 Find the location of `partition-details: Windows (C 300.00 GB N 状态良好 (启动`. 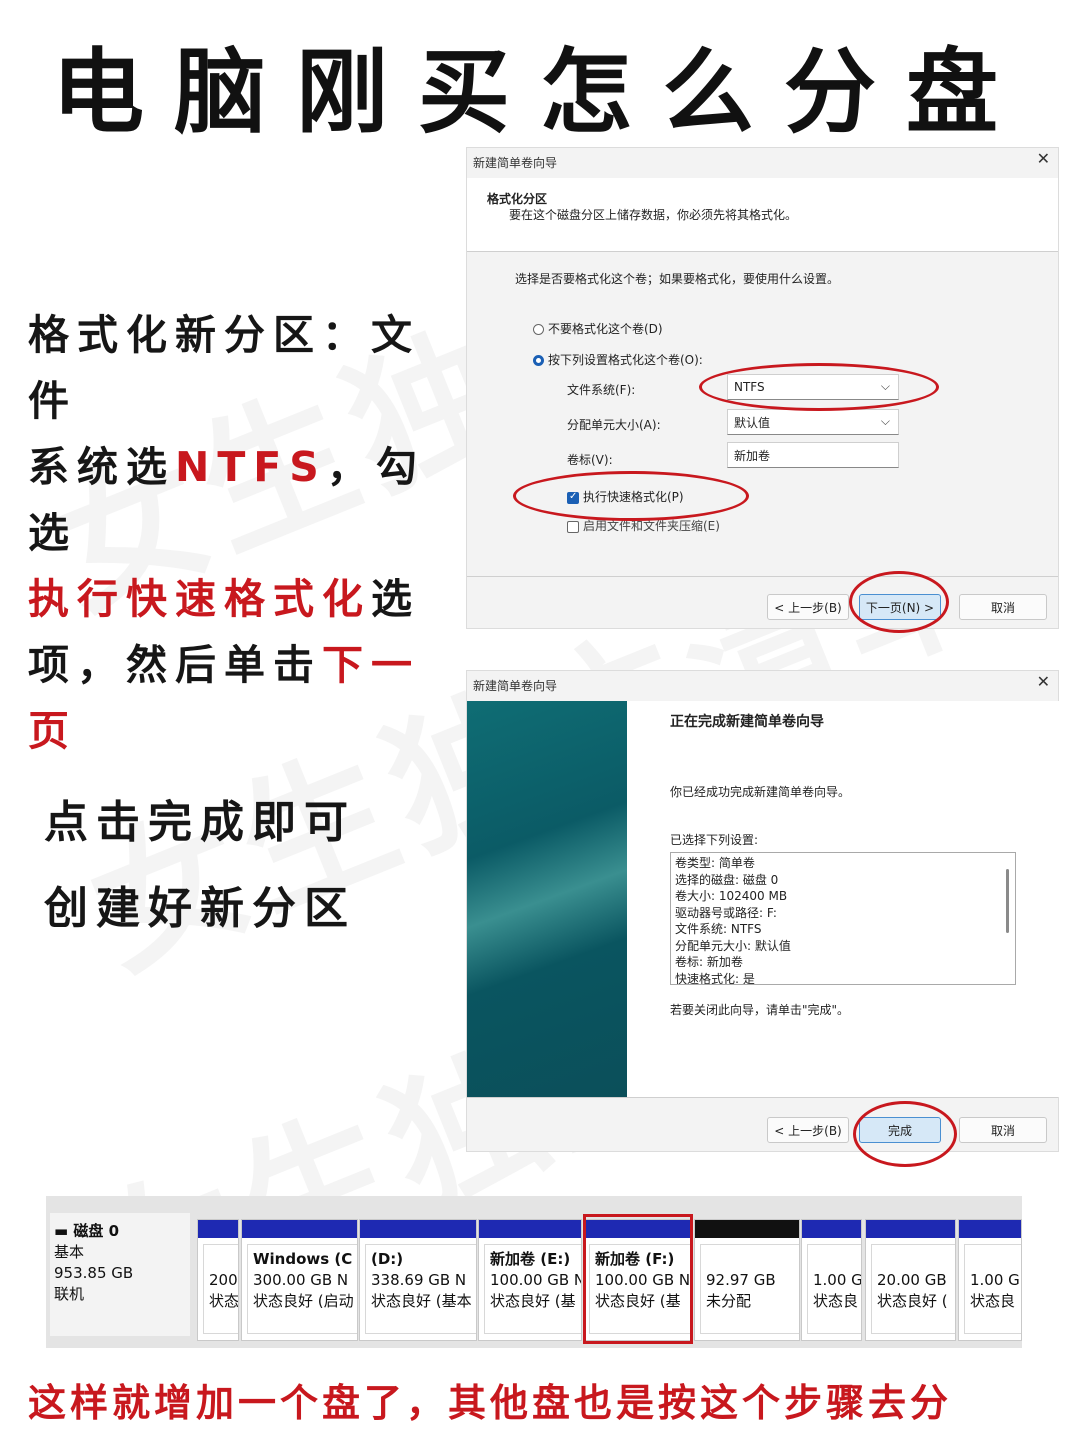

partition-details: Windows (C 300.00 GB N 状态良好 (启动 is located at coordinates (302, 1289).